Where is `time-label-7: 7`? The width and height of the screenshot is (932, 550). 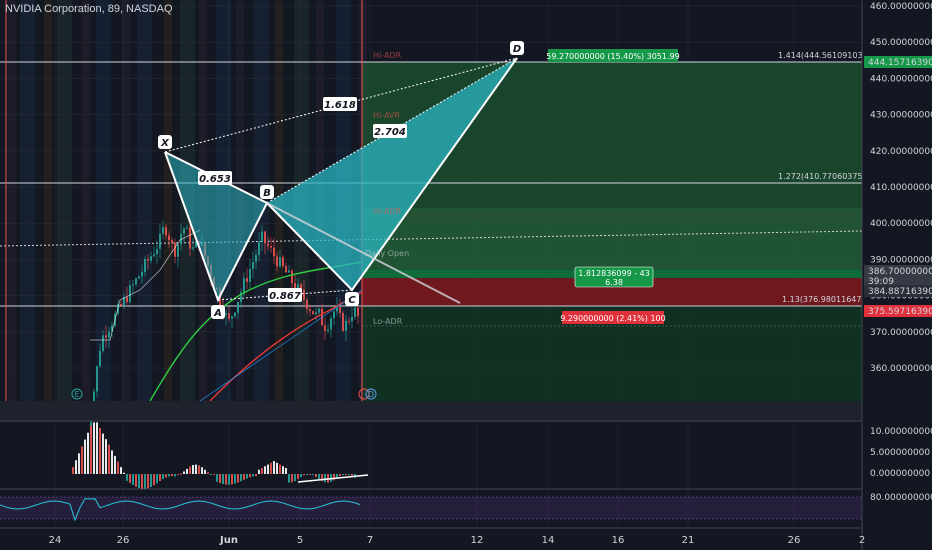
time-label-7: 7 is located at coordinates (370, 540).